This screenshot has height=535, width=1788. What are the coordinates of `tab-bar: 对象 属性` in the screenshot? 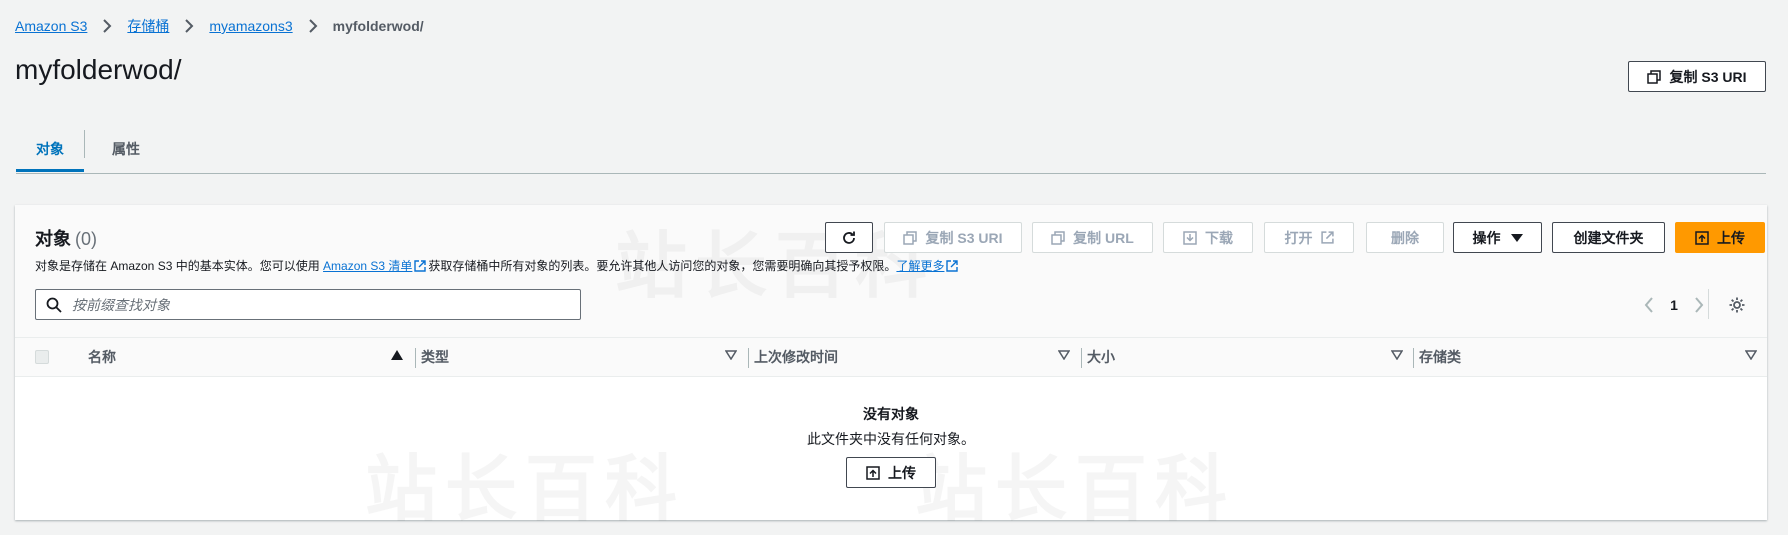 It's located at (891, 150).